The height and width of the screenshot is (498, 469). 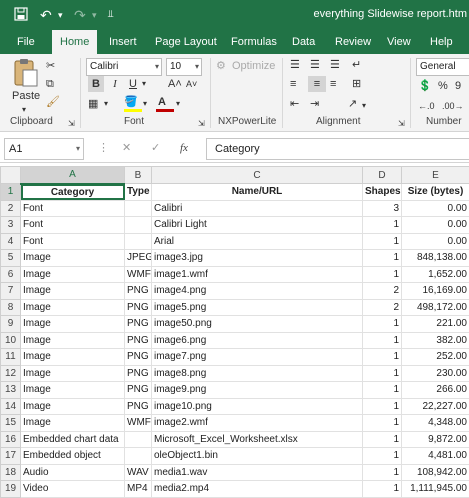 I want to click on row-header: 19, so click(x=11, y=489).